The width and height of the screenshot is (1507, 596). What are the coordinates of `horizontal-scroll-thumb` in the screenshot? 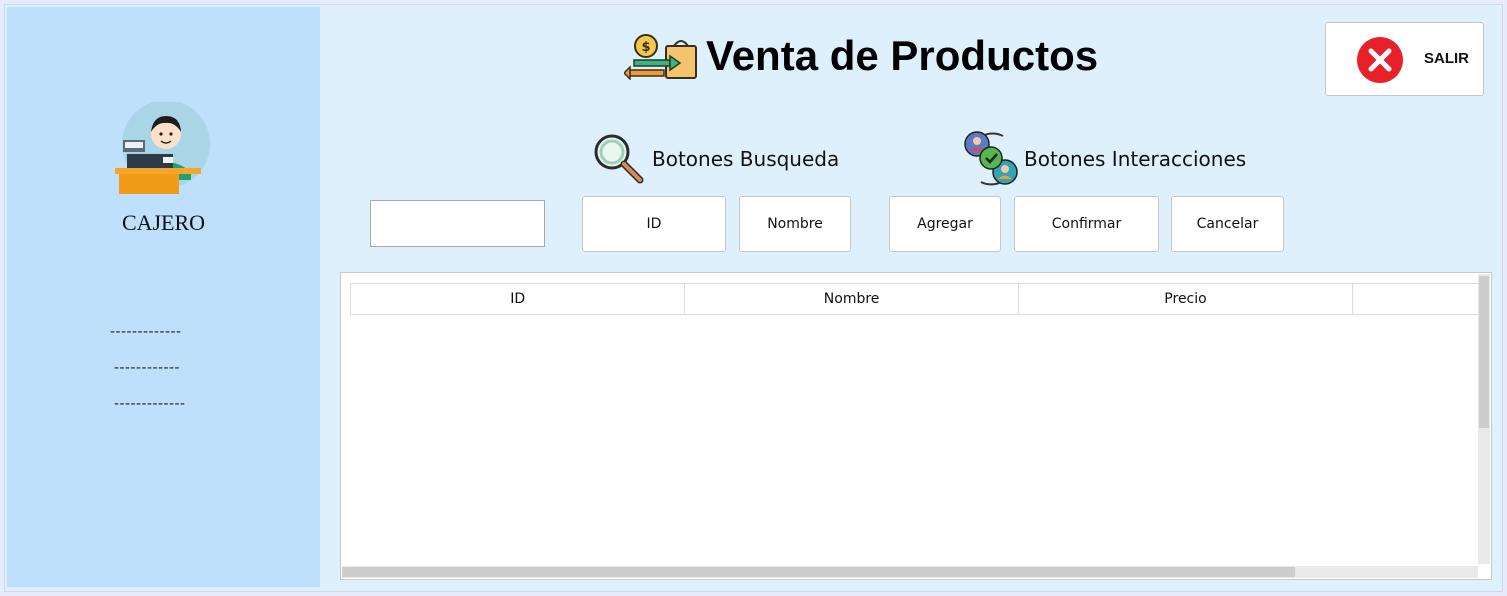 It's located at (818, 572).